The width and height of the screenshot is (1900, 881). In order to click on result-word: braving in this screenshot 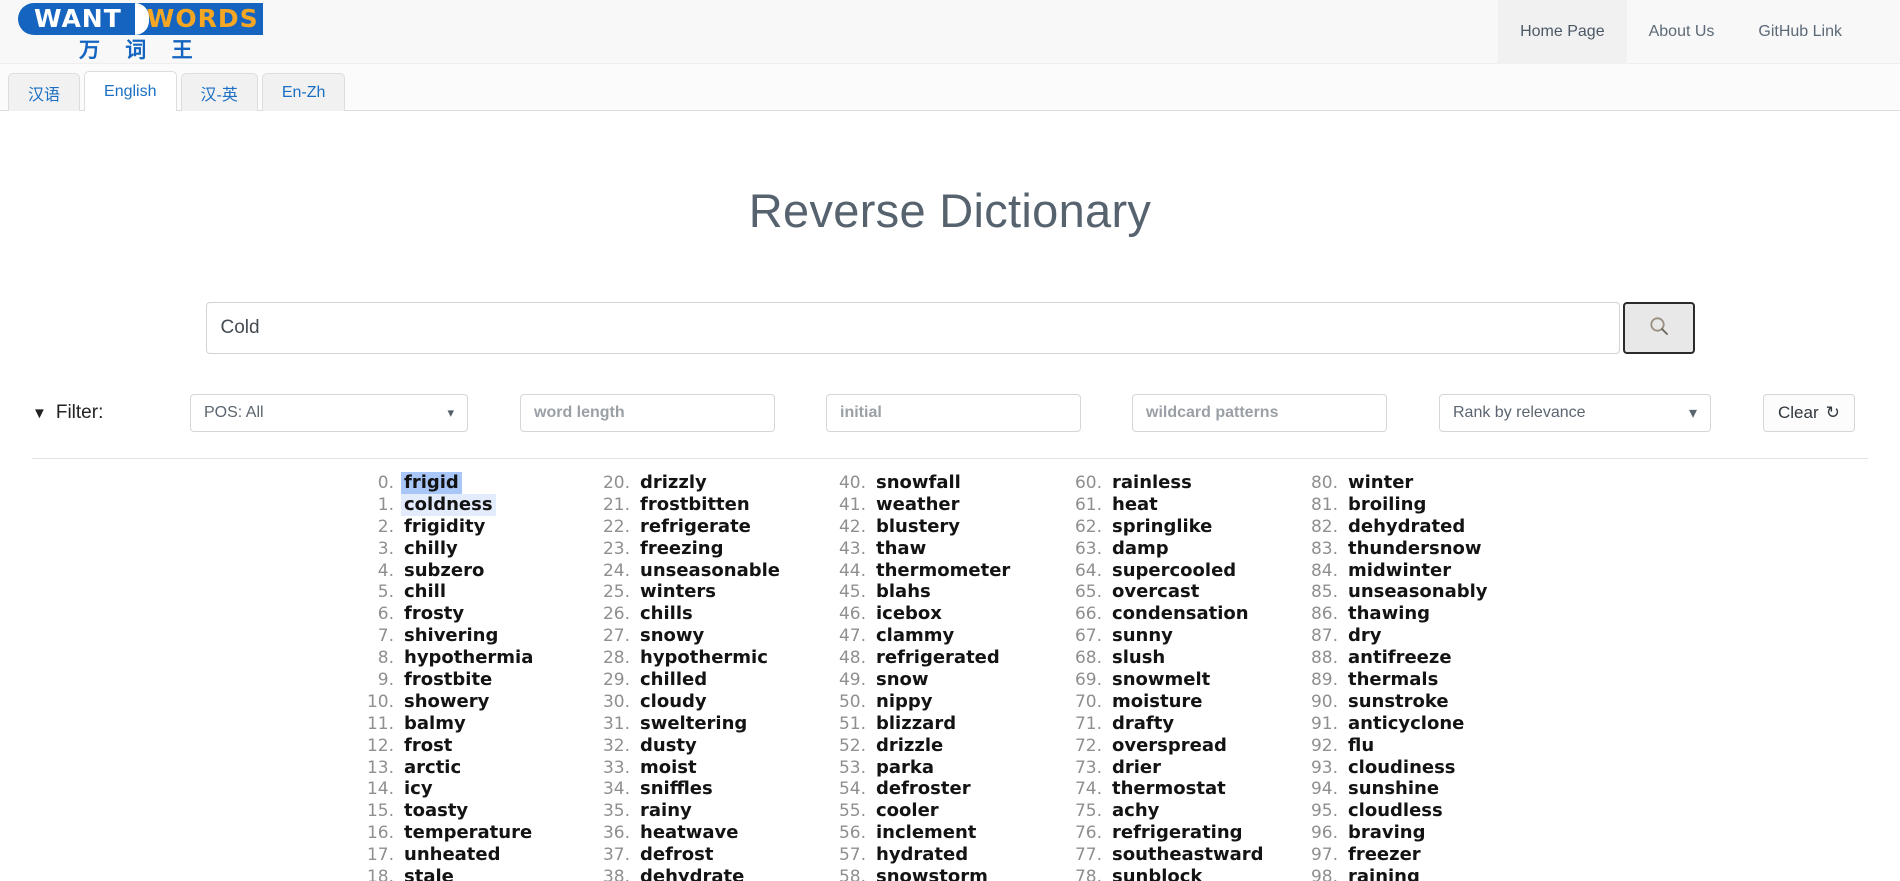, I will do `click(1387, 833)`.